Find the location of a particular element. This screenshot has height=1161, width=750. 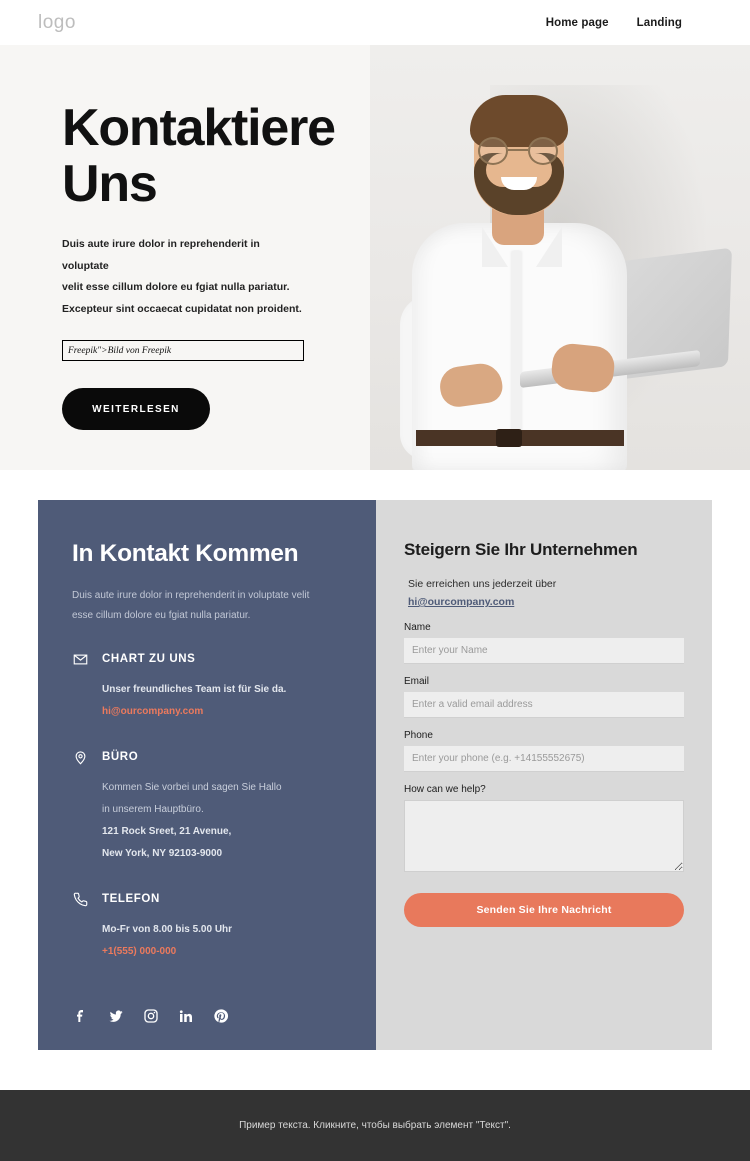

facebook-icon is located at coordinates (80, 1015).